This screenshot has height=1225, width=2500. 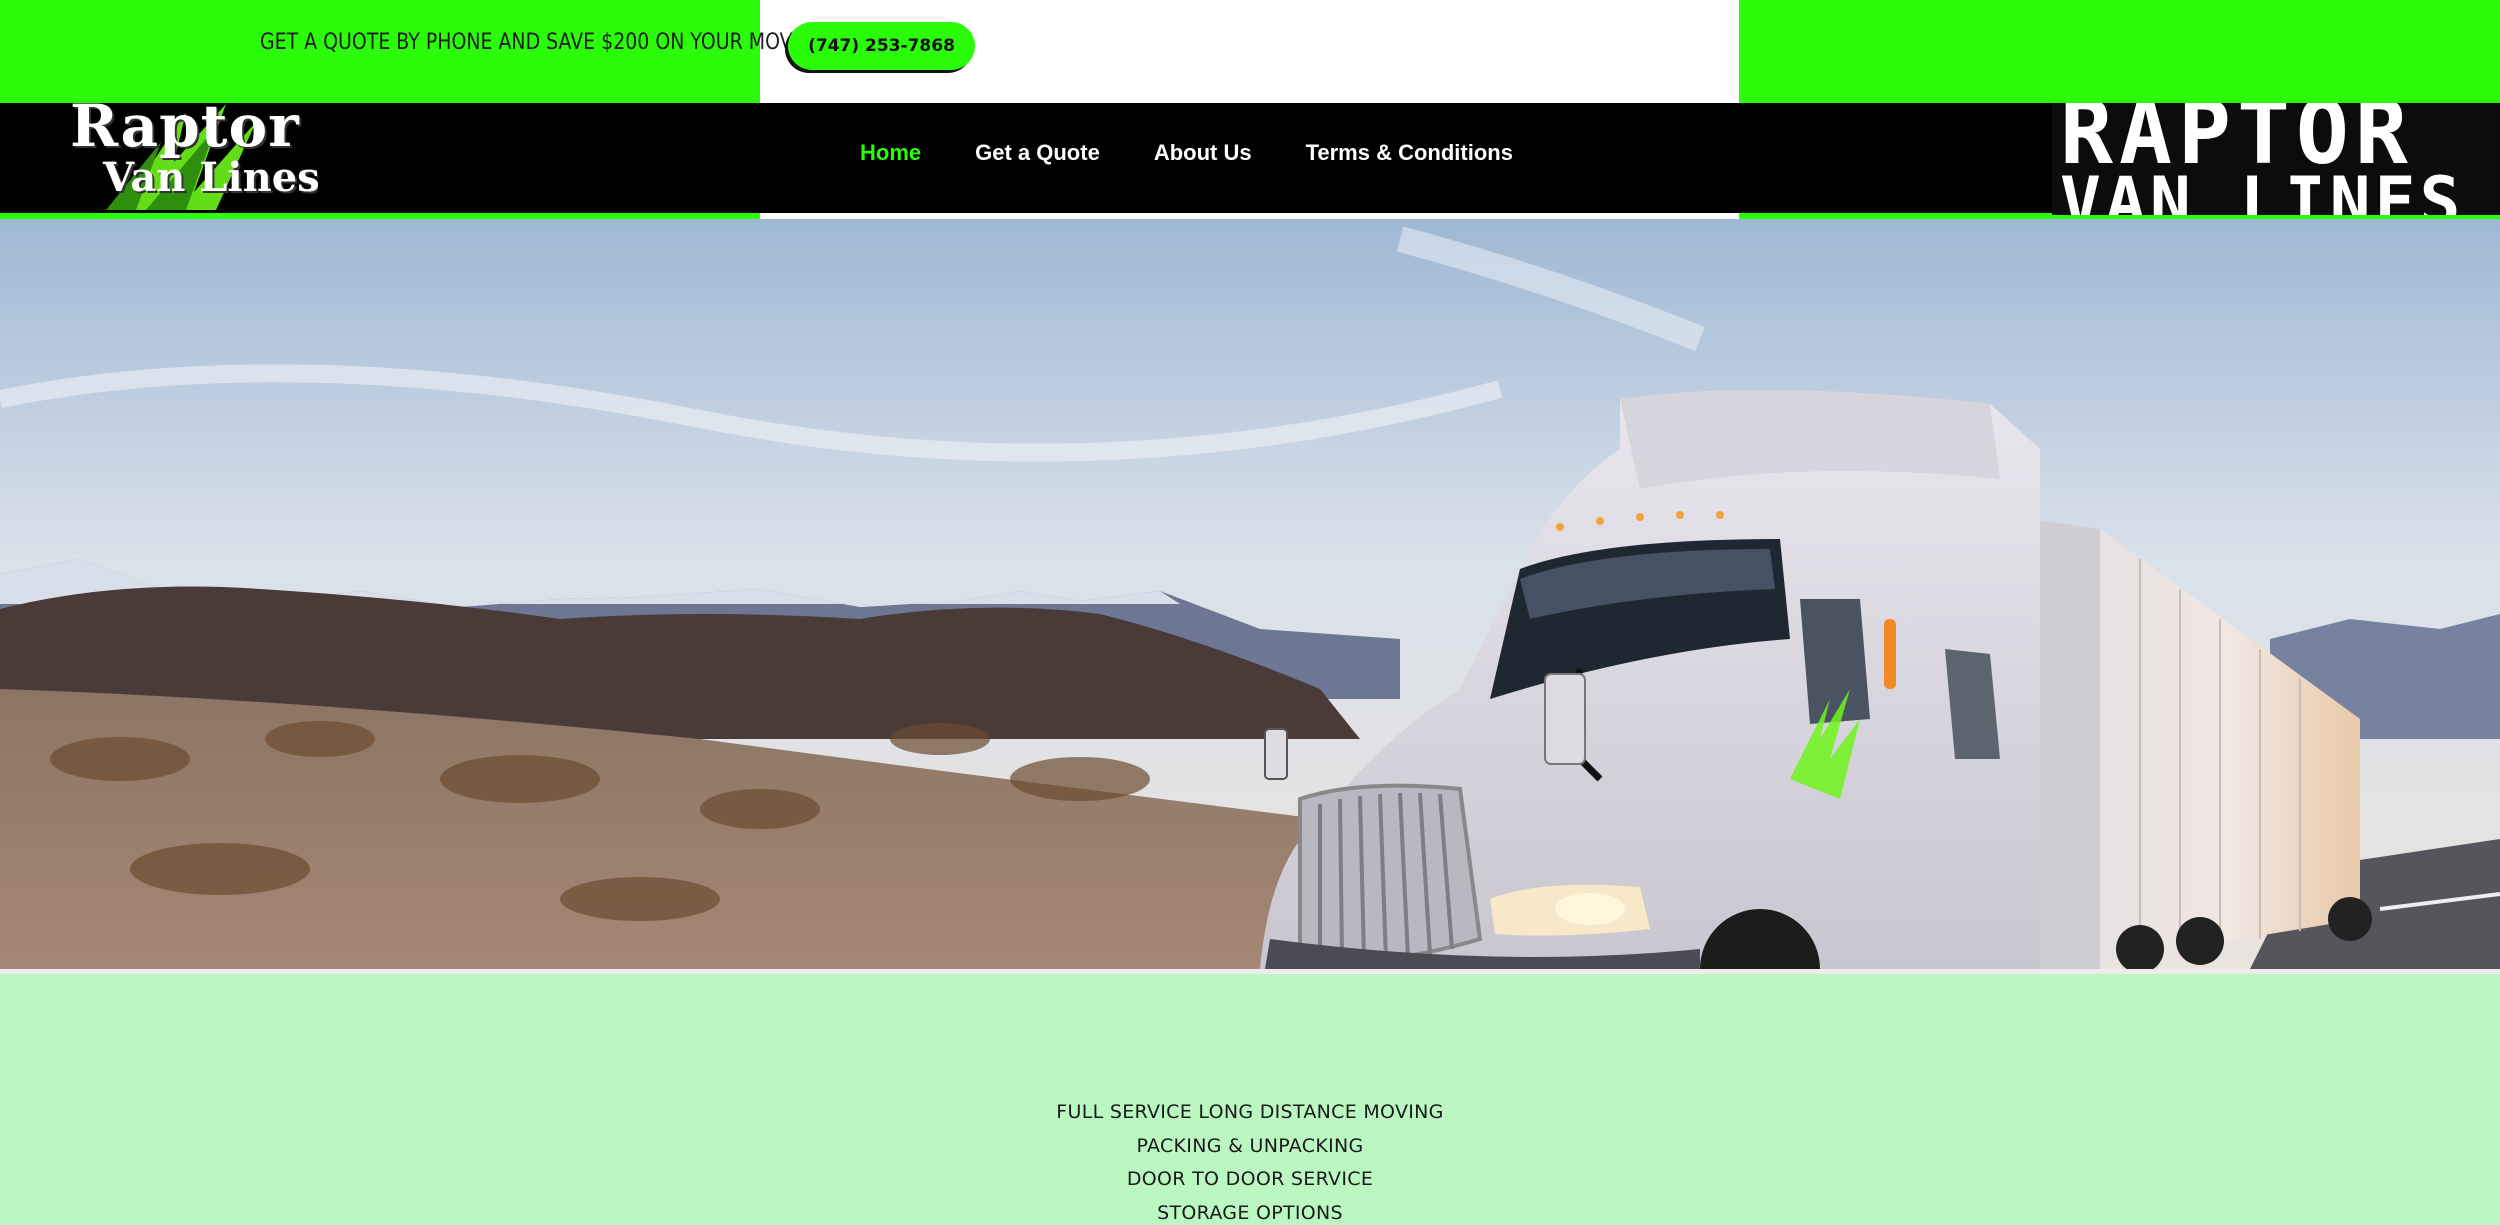 What do you see at coordinates (1409, 153) in the screenshot?
I see `nav-item-terms-conditions: Terms & Conditions` at bounding box center [1409, 153].